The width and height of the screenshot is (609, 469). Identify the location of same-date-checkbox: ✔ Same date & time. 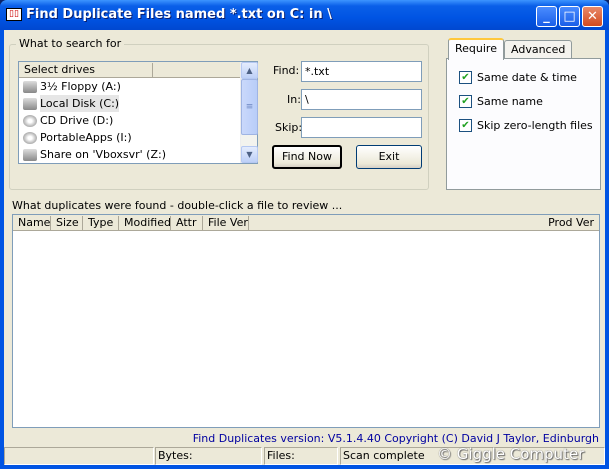
(518, 77).